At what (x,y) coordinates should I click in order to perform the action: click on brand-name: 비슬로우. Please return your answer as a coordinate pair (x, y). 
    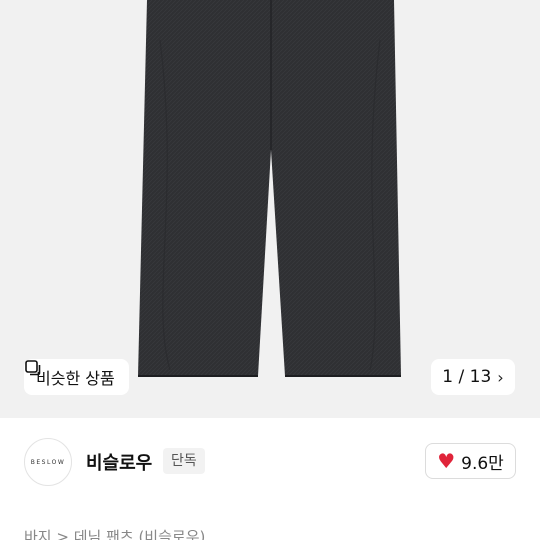
    Looking at the image, I should click on (119, 462).